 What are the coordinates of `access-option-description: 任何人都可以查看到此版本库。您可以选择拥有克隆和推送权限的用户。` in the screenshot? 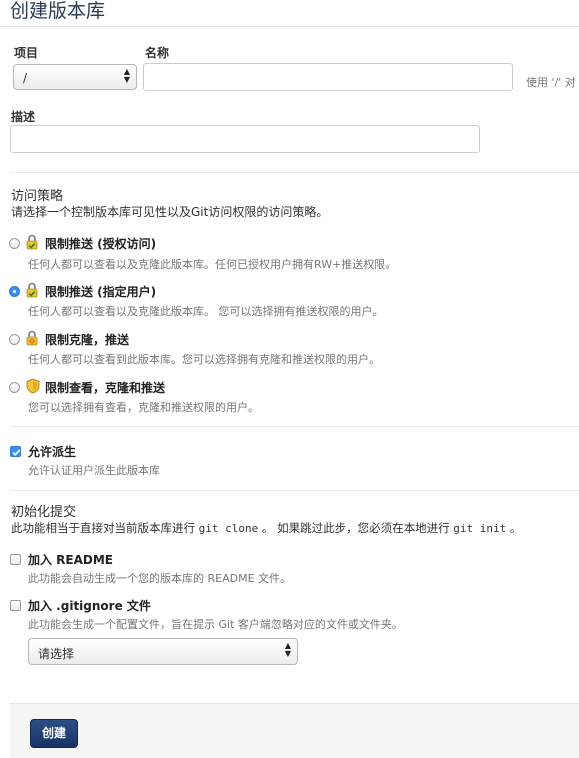 It's located at (204, 359).